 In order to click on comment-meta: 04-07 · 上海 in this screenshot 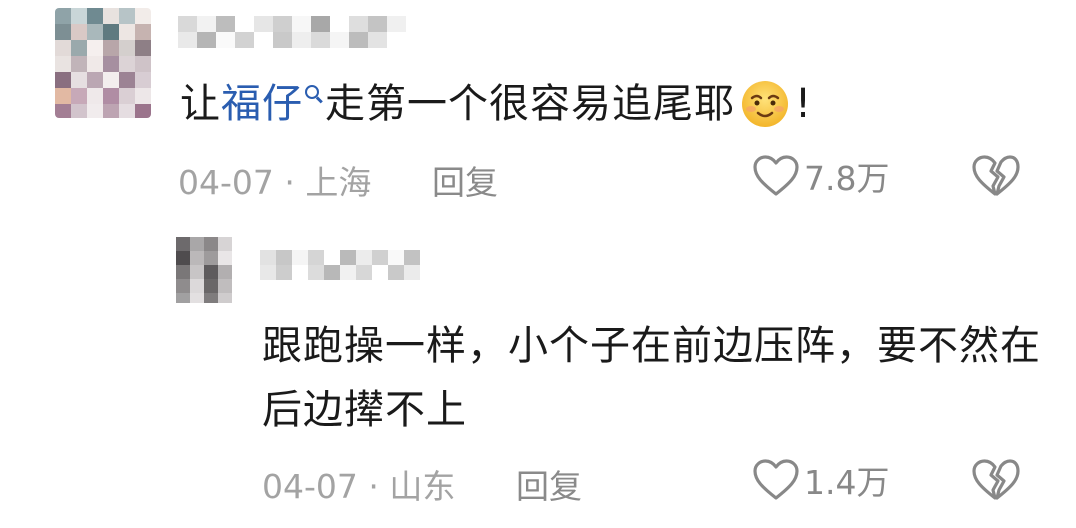, I will do `click(274, 180)`.